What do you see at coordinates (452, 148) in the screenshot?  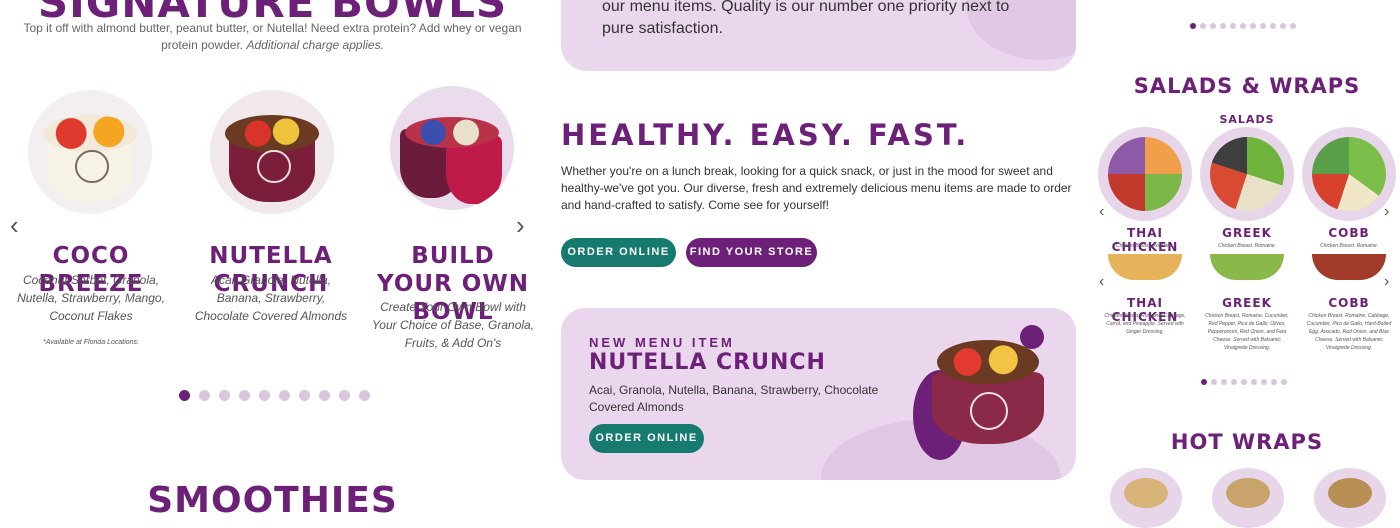 I see `build-your-own-image` at bounding box center [452, 148].